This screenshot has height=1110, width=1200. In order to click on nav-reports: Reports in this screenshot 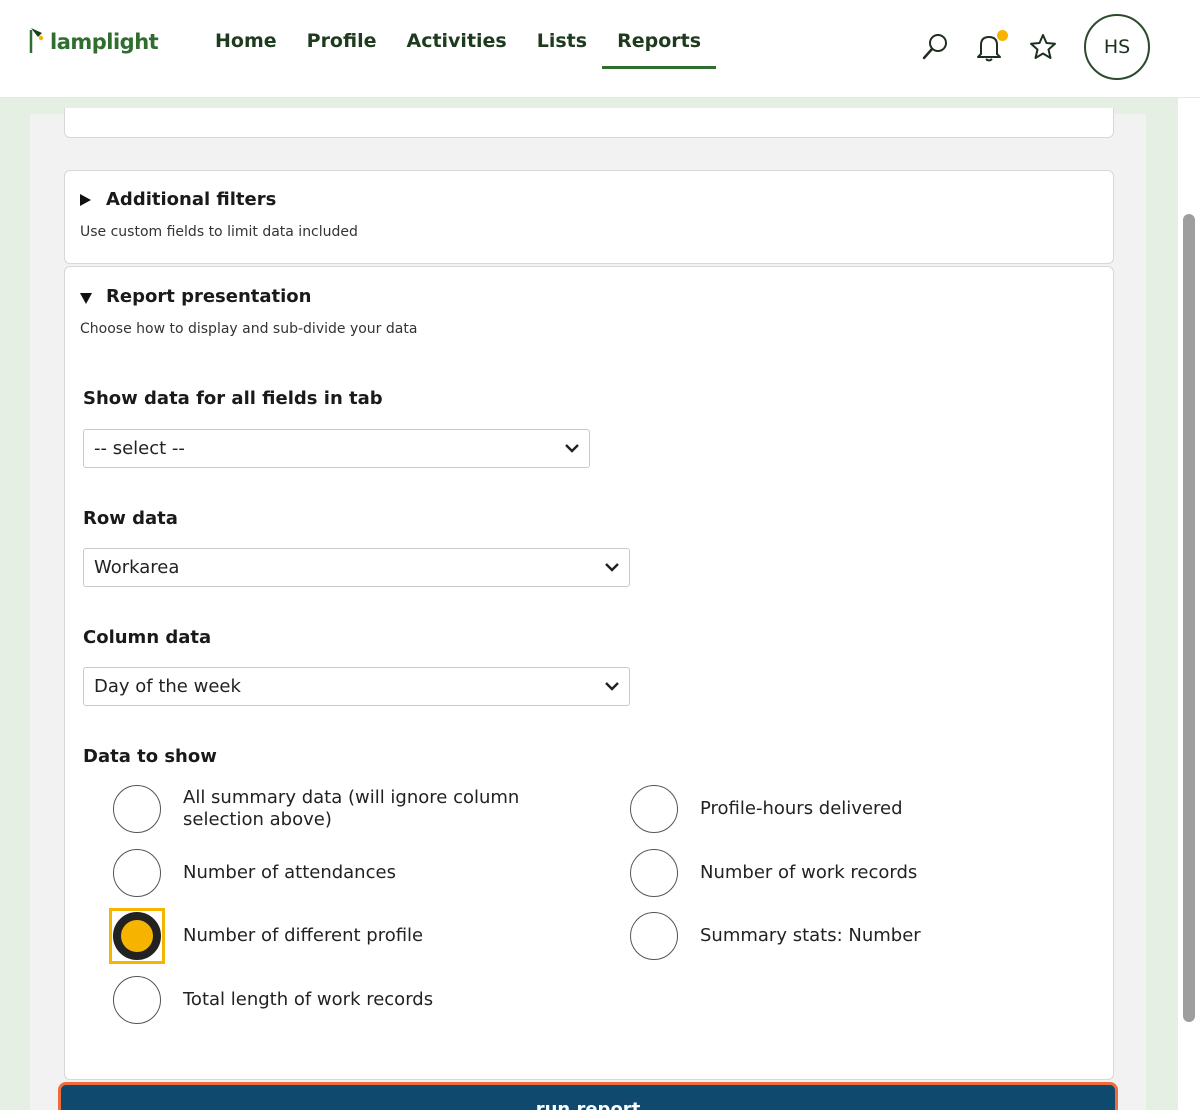, I will do `click(659, 47)`.